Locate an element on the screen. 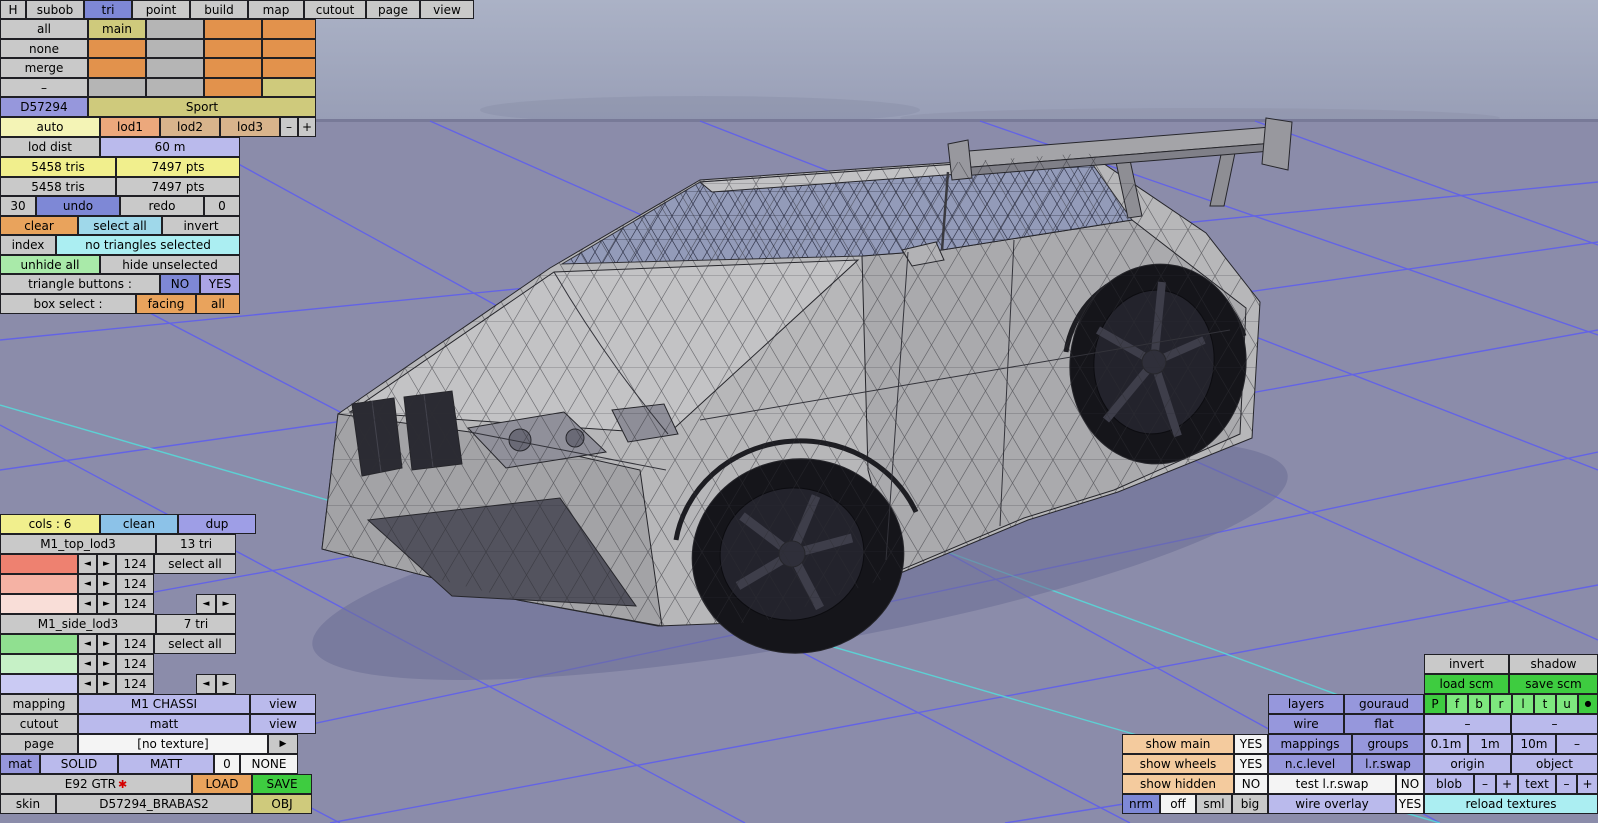 The width and height of the screenshot is (1598, 823). cutout-view-button: view is located at coordinates (283, 724).